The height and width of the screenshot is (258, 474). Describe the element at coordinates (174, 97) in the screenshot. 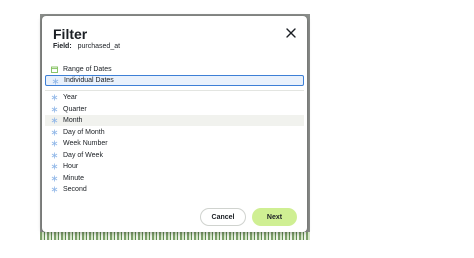

I see `unit-year: Year` at that location.